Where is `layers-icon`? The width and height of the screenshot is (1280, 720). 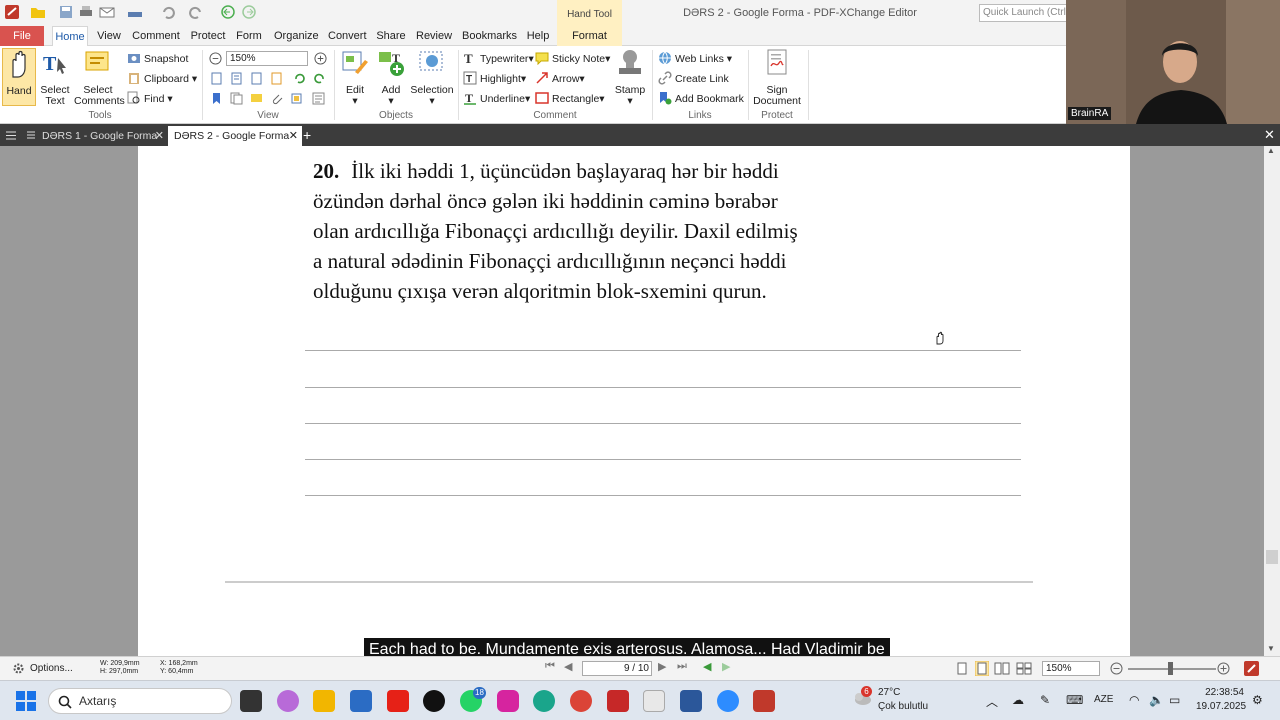 layers-icon is located at coordinates (296, 98).